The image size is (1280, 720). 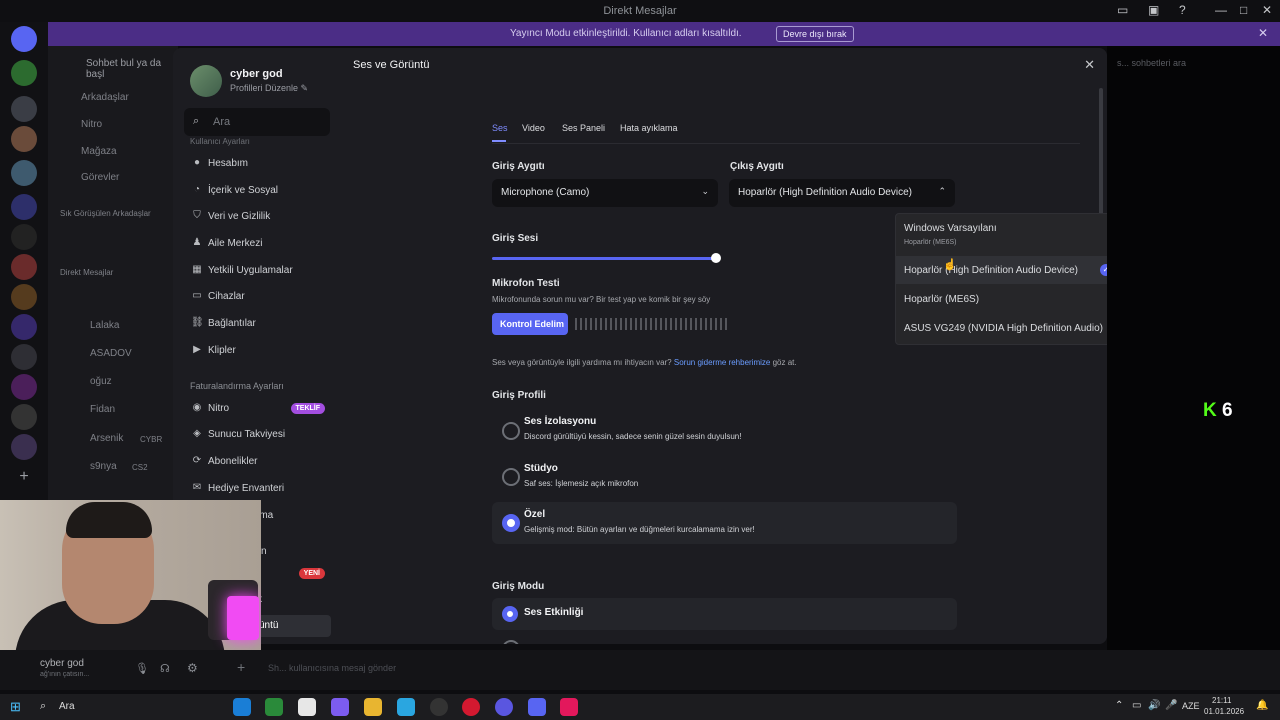 I want to click on tiktok-icon, so click(x=569, y=707).